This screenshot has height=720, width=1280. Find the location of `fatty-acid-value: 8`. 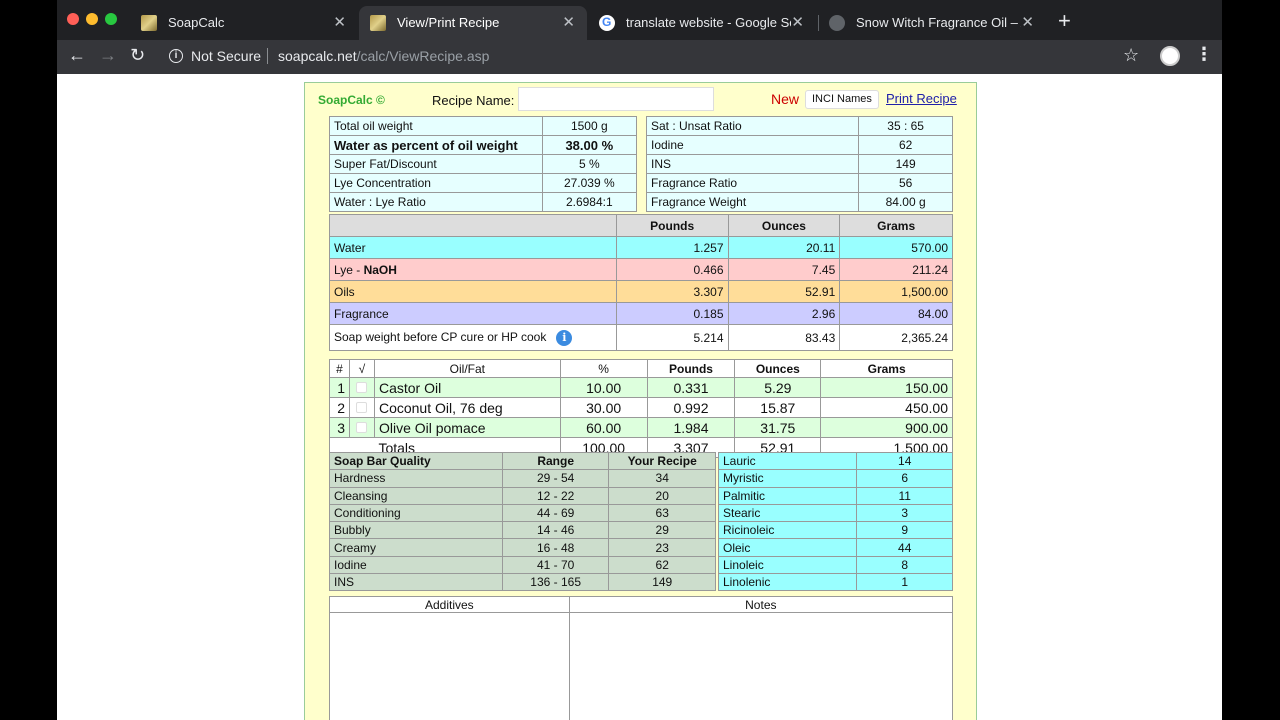

fatty-acid-value: 8 is located at coordinates (904, 565).